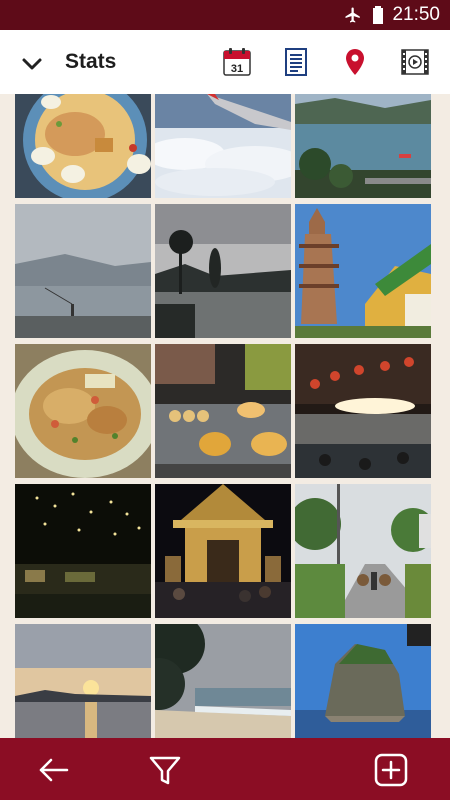 The height and width of the screenshot is (800, 450). What do you see at coordinates (416, 14) in the screenshot?
I see `status-time: 21:50` at bounding box center [416, 14].